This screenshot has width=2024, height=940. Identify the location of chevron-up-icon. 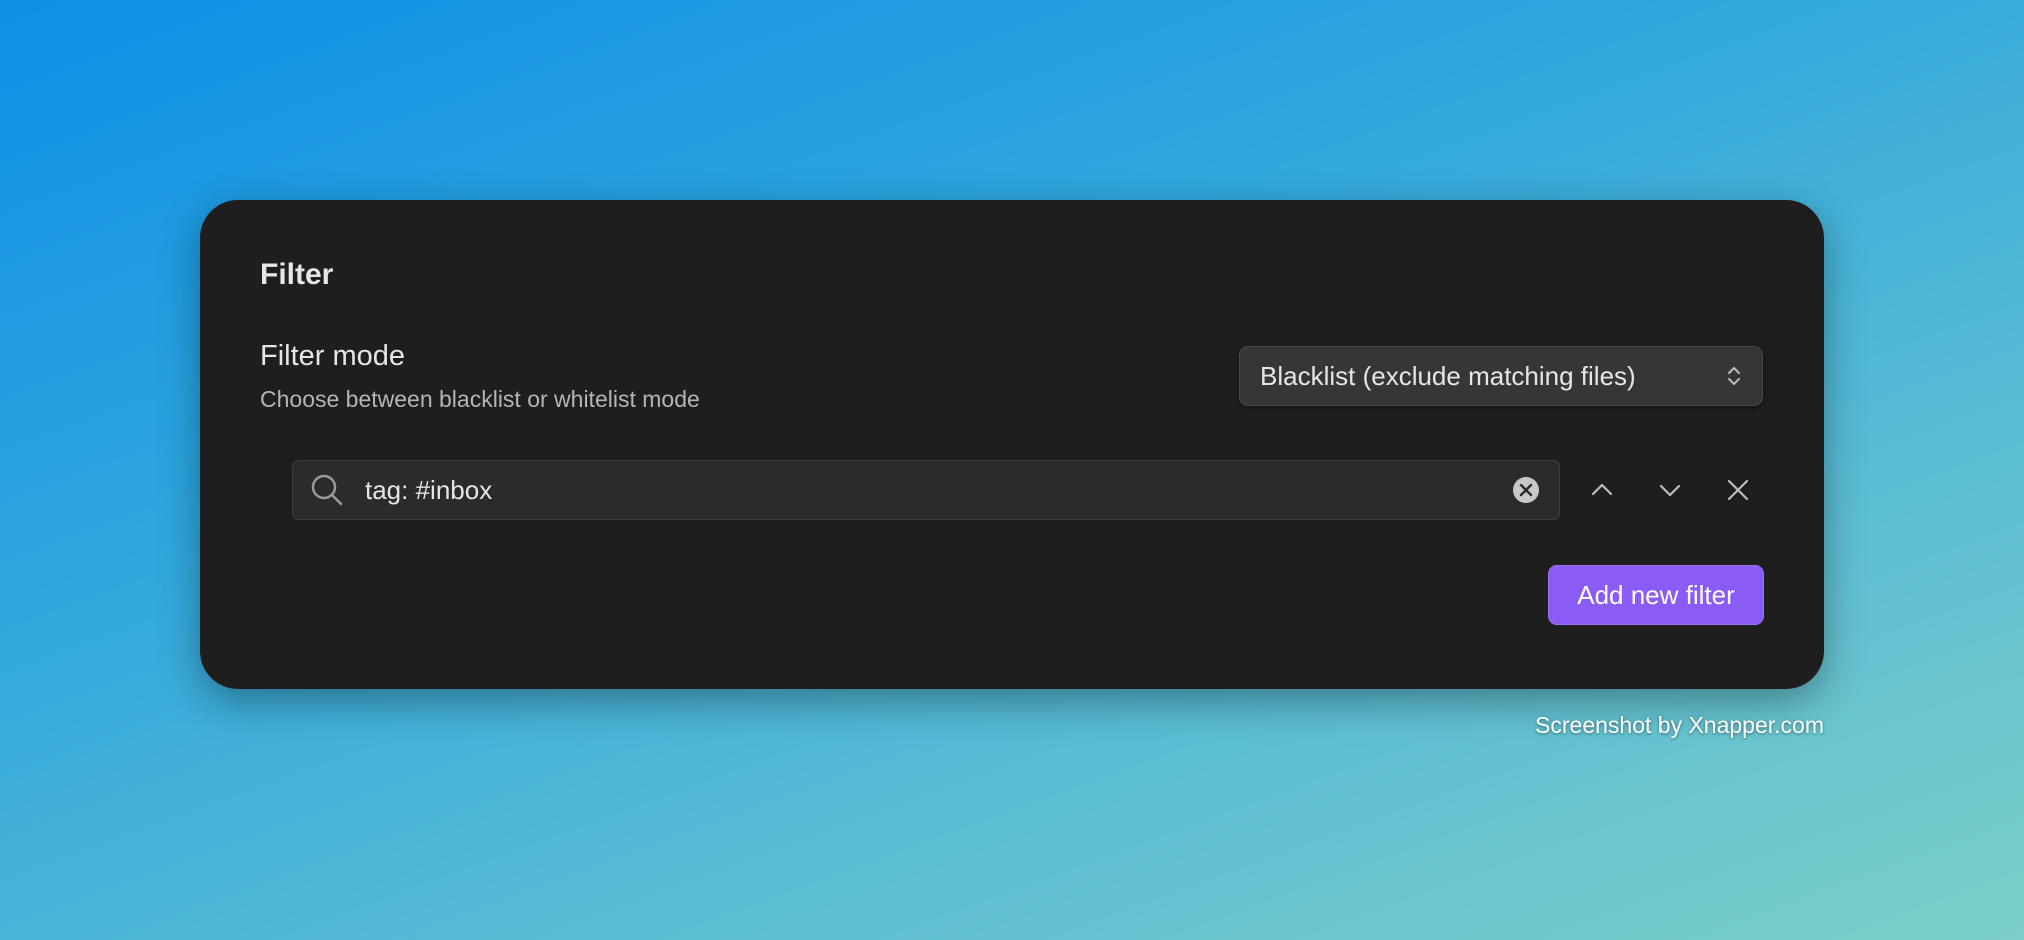
(1602, 490).